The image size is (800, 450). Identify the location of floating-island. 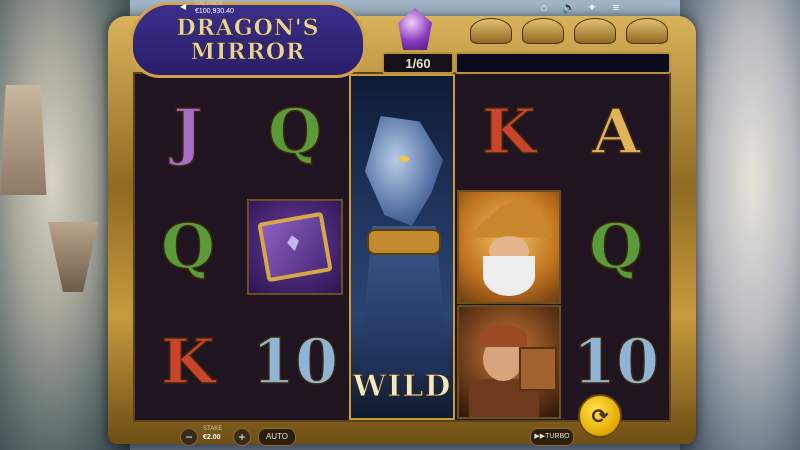
(73, 257).